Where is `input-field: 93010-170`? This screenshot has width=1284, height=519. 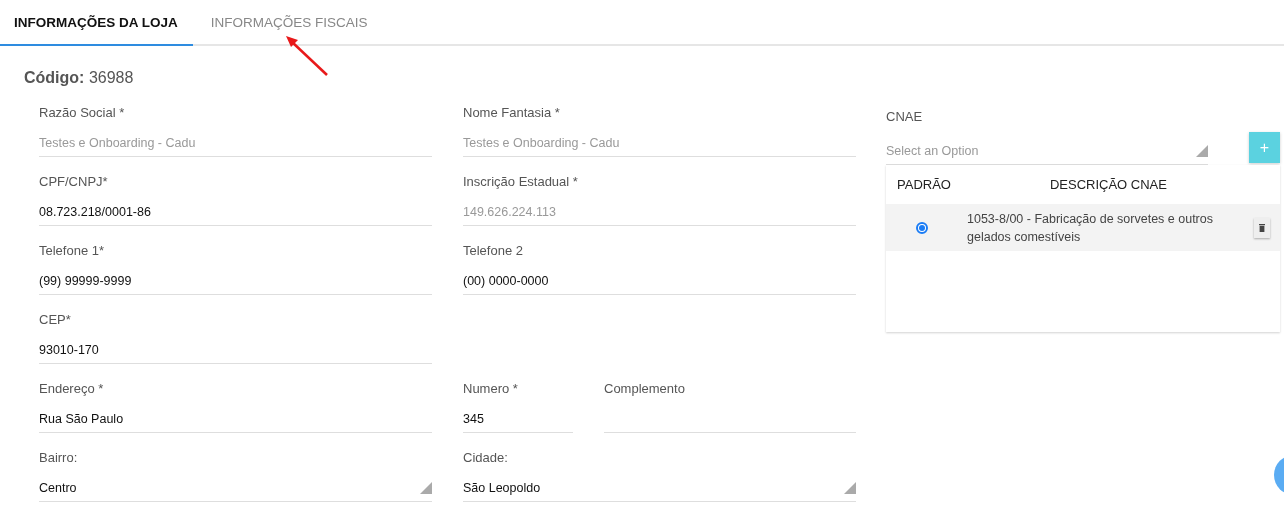 input-field: 93010-170 is located at coordinates (235, 350).